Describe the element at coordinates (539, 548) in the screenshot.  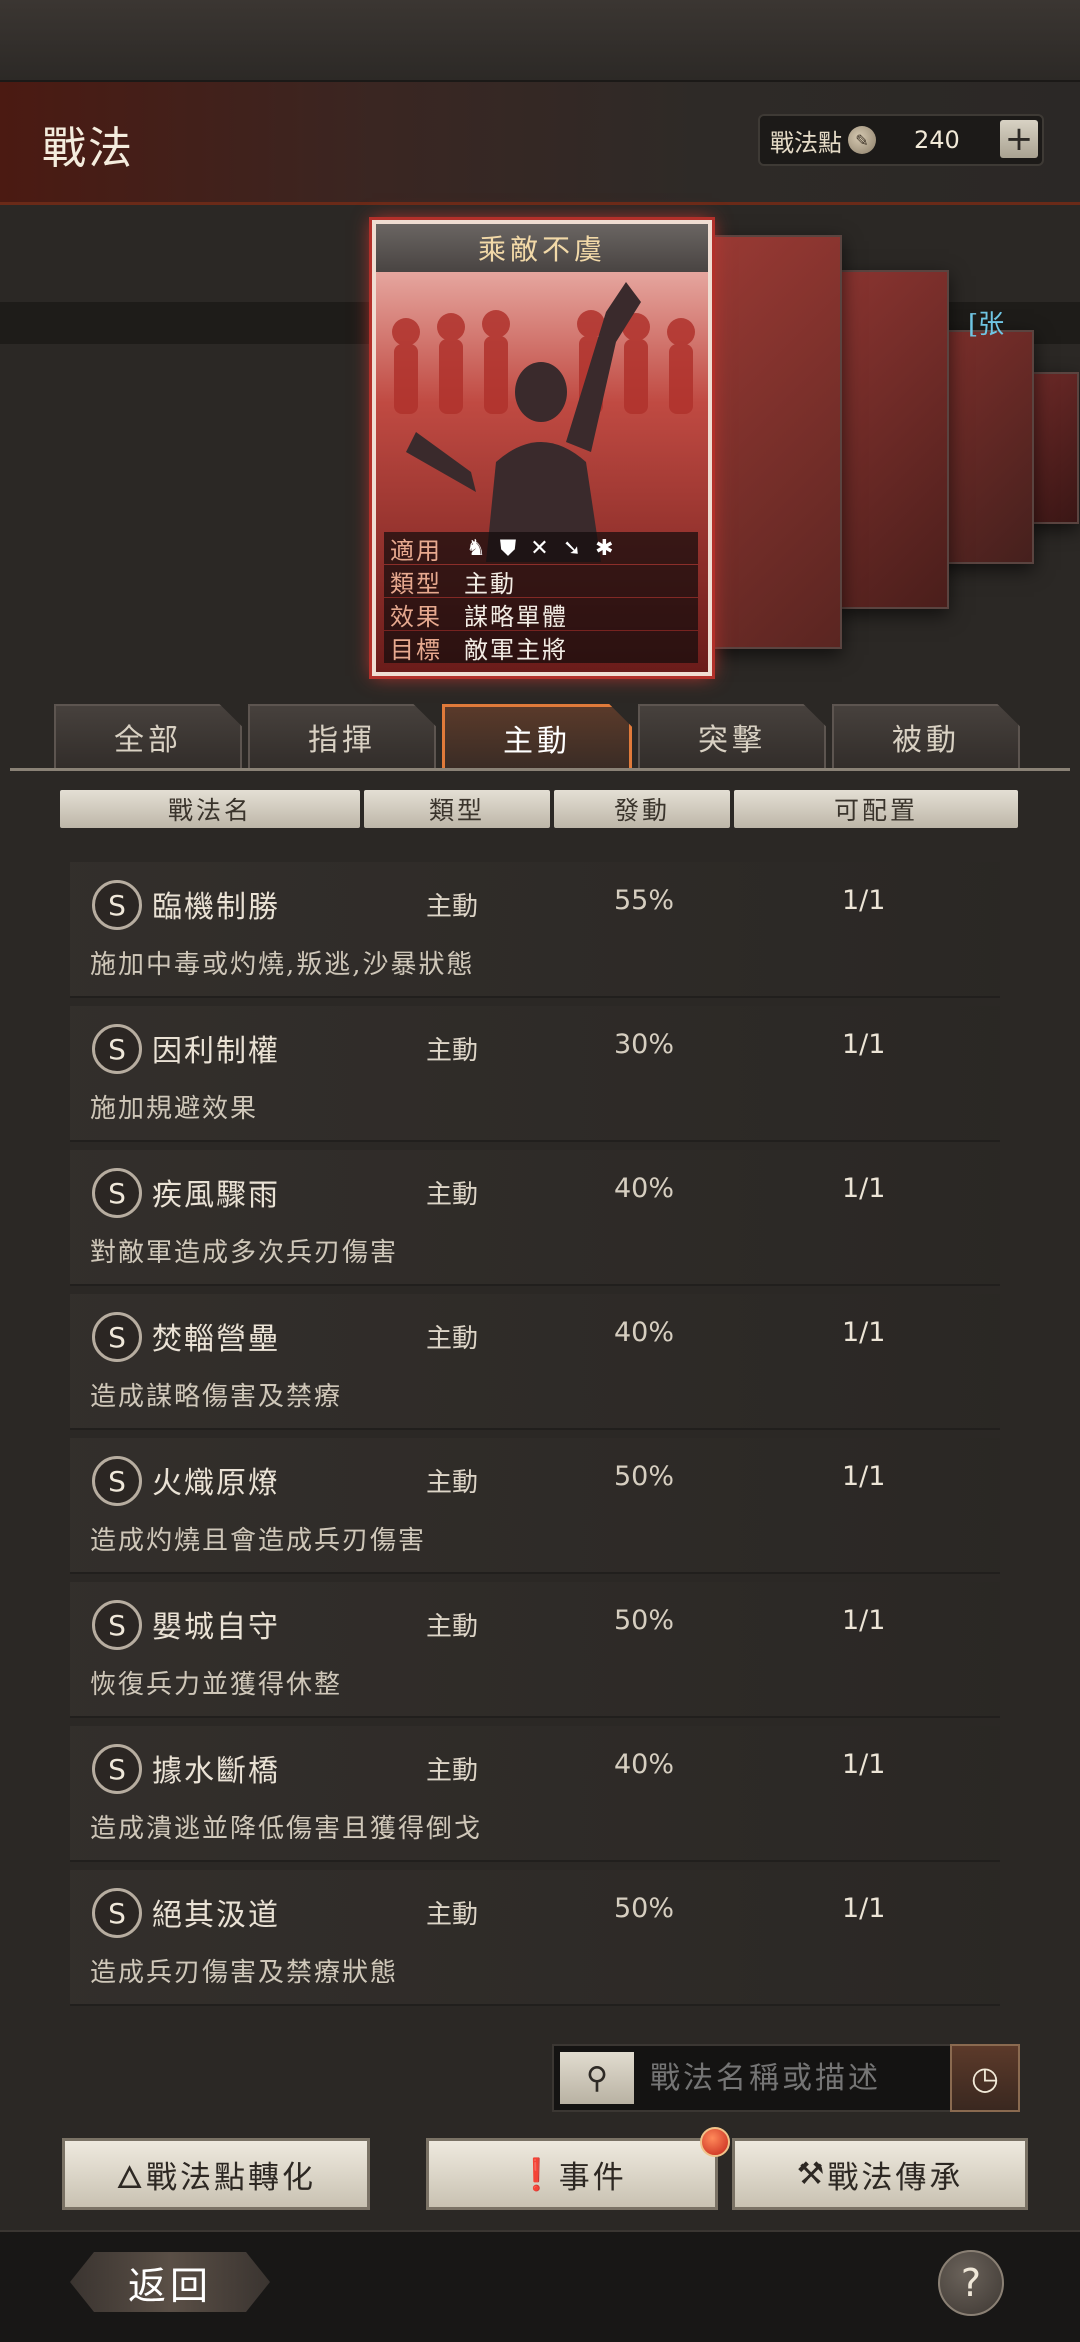
I see `bow-icon: ✕` at that location.